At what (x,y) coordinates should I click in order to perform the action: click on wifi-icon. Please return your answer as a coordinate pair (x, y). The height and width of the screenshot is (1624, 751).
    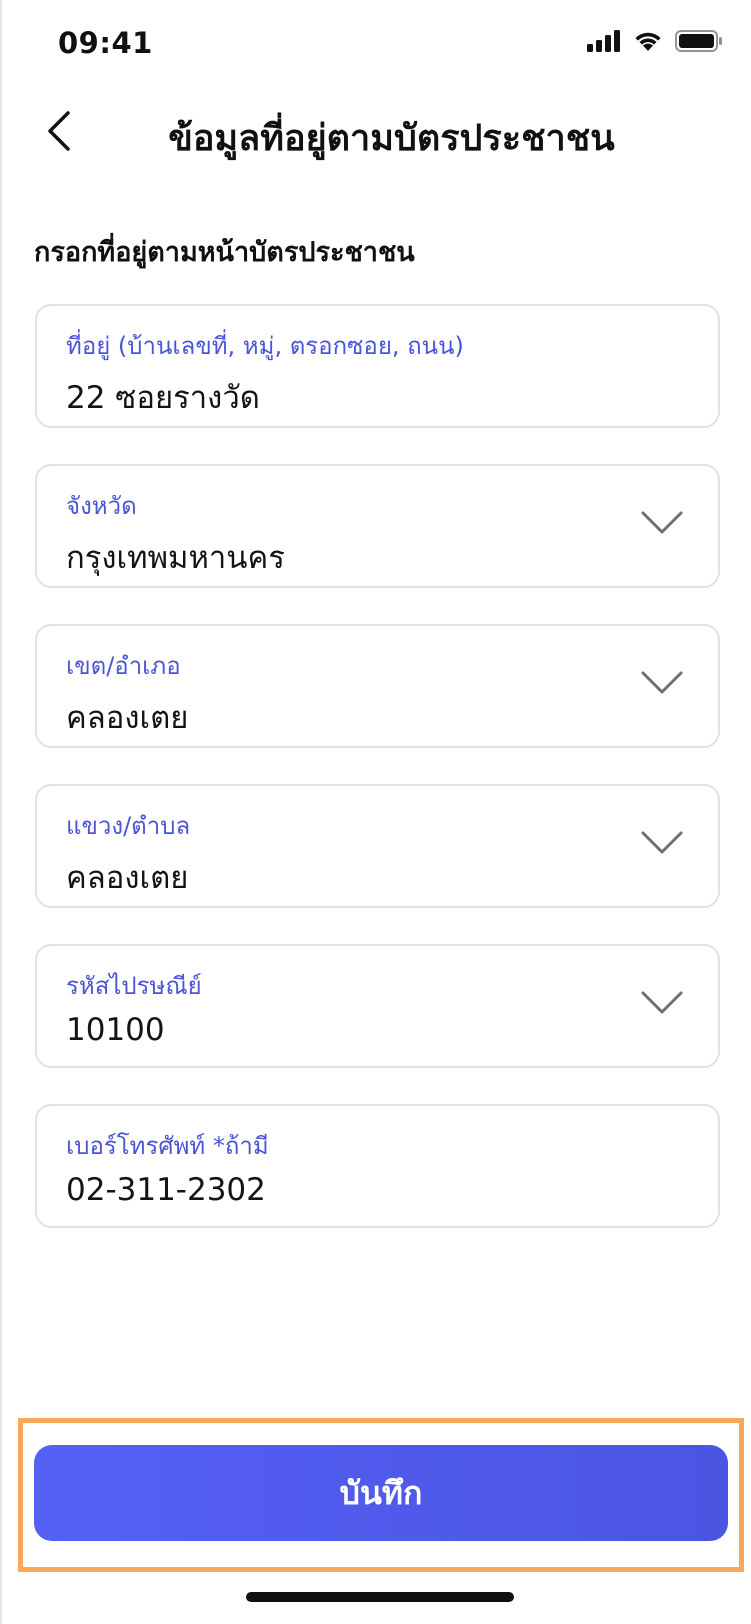
    Looking at the image, I should click on (648, 43).